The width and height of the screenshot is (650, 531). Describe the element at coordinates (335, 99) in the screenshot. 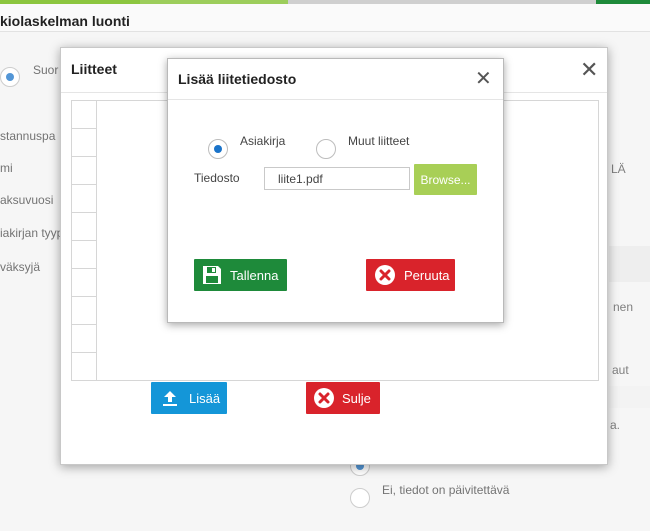

I see `upload-dialog-divider` at that location.